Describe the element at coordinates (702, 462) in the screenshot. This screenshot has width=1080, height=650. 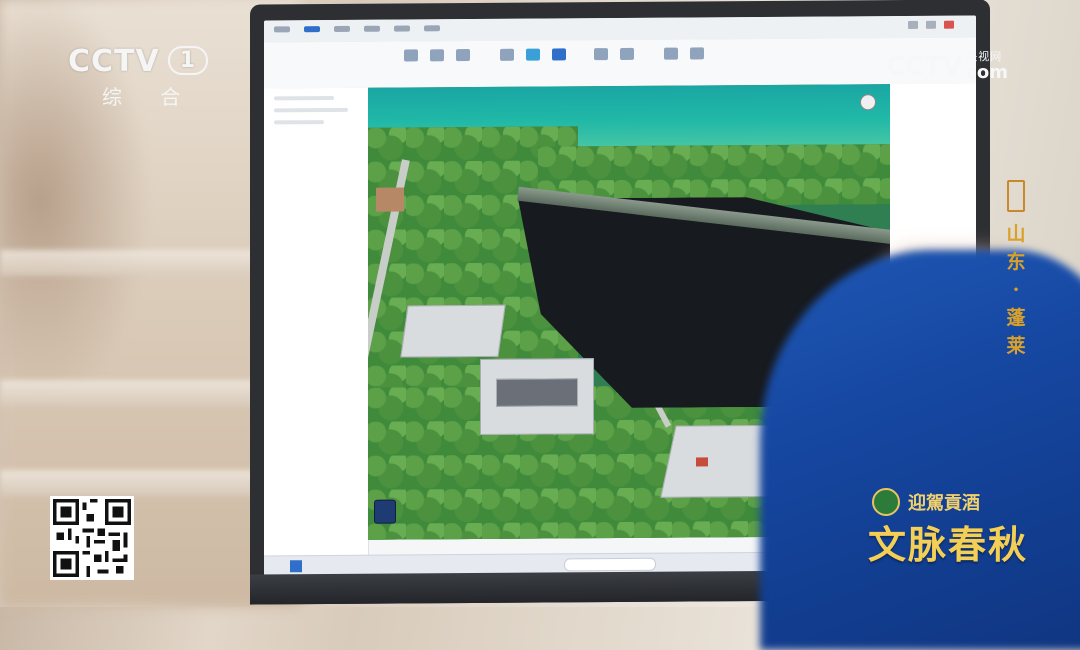
I see `red-roof` at that location.